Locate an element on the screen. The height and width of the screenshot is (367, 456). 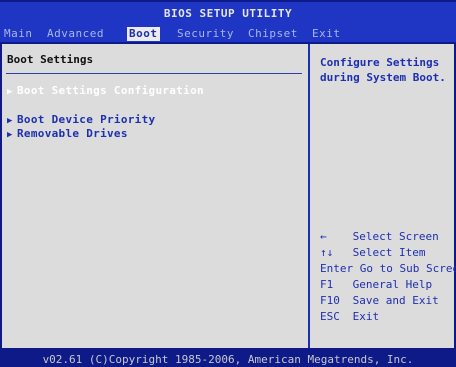
key-description: Select Screen is located at coordinates (395, 236).